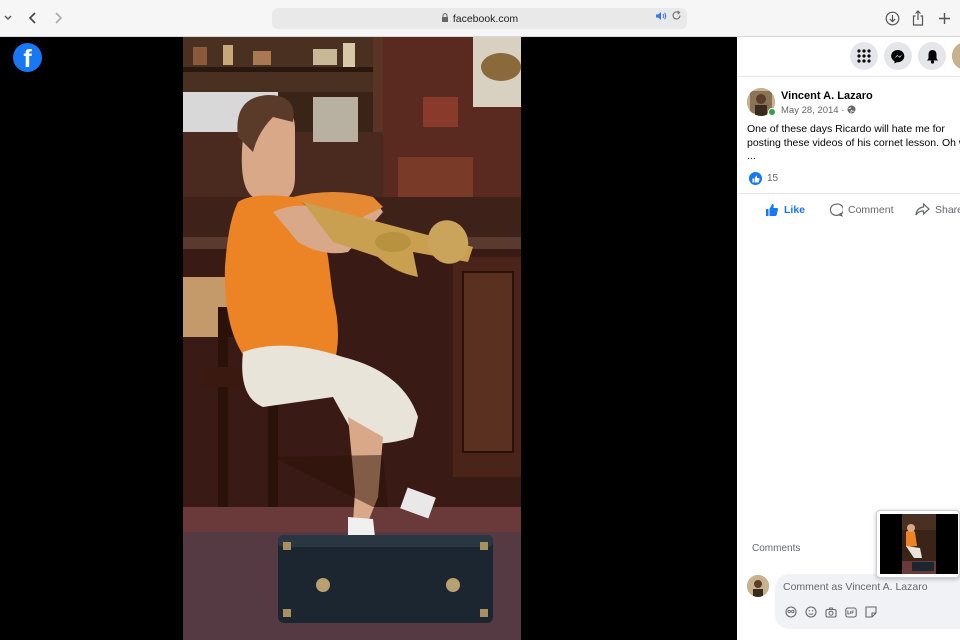 The height and width of the screenshot is (640, 960). What do you see at coordinates (836, 210) in the screenshot?
I see `comment-icon` at bounding box center [836, 210].